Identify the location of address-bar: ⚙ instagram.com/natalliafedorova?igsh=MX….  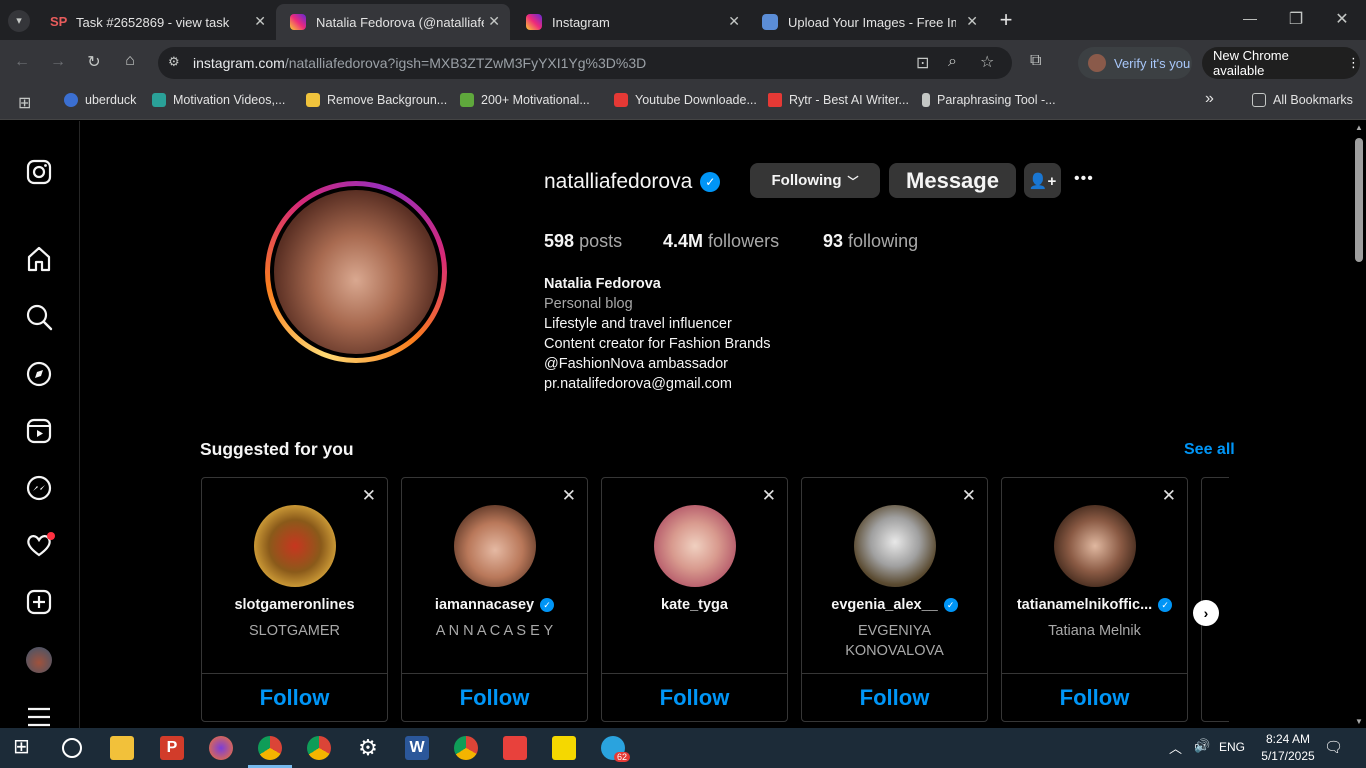
(585, 63).